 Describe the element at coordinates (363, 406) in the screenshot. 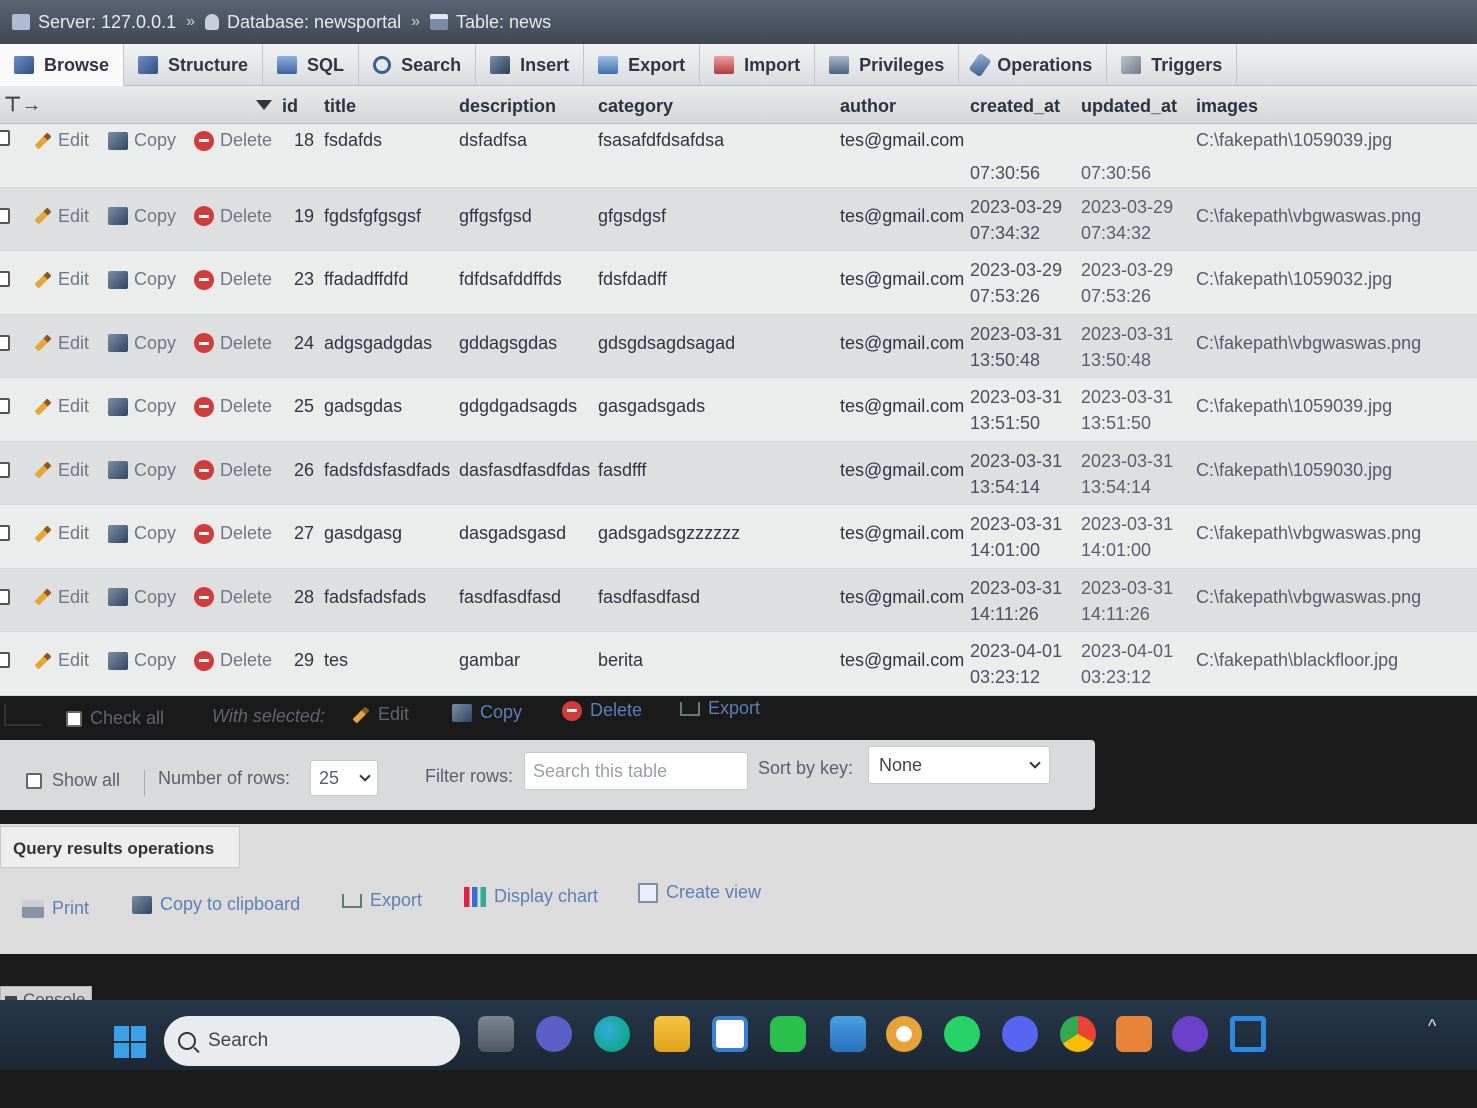

I see `cell-title: gadsgdas` at that location.